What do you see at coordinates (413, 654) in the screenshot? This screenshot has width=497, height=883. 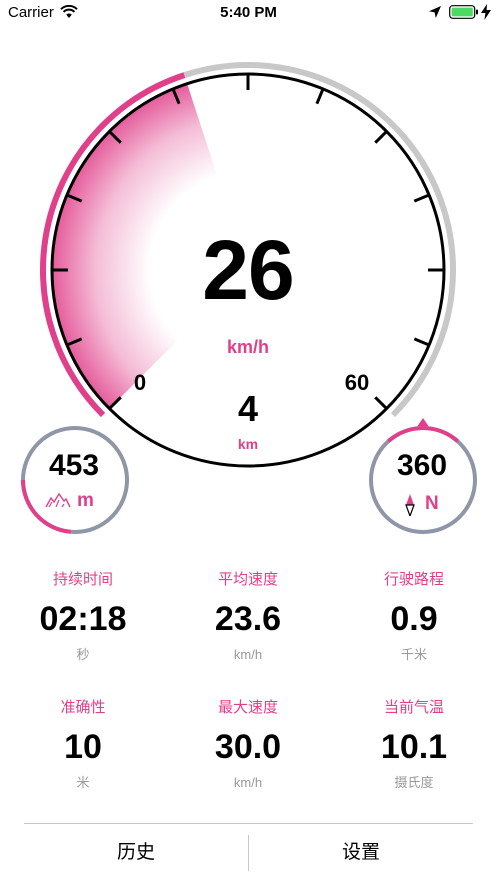 I see `stat-unit: 千米` at bounding box center [413, 654].